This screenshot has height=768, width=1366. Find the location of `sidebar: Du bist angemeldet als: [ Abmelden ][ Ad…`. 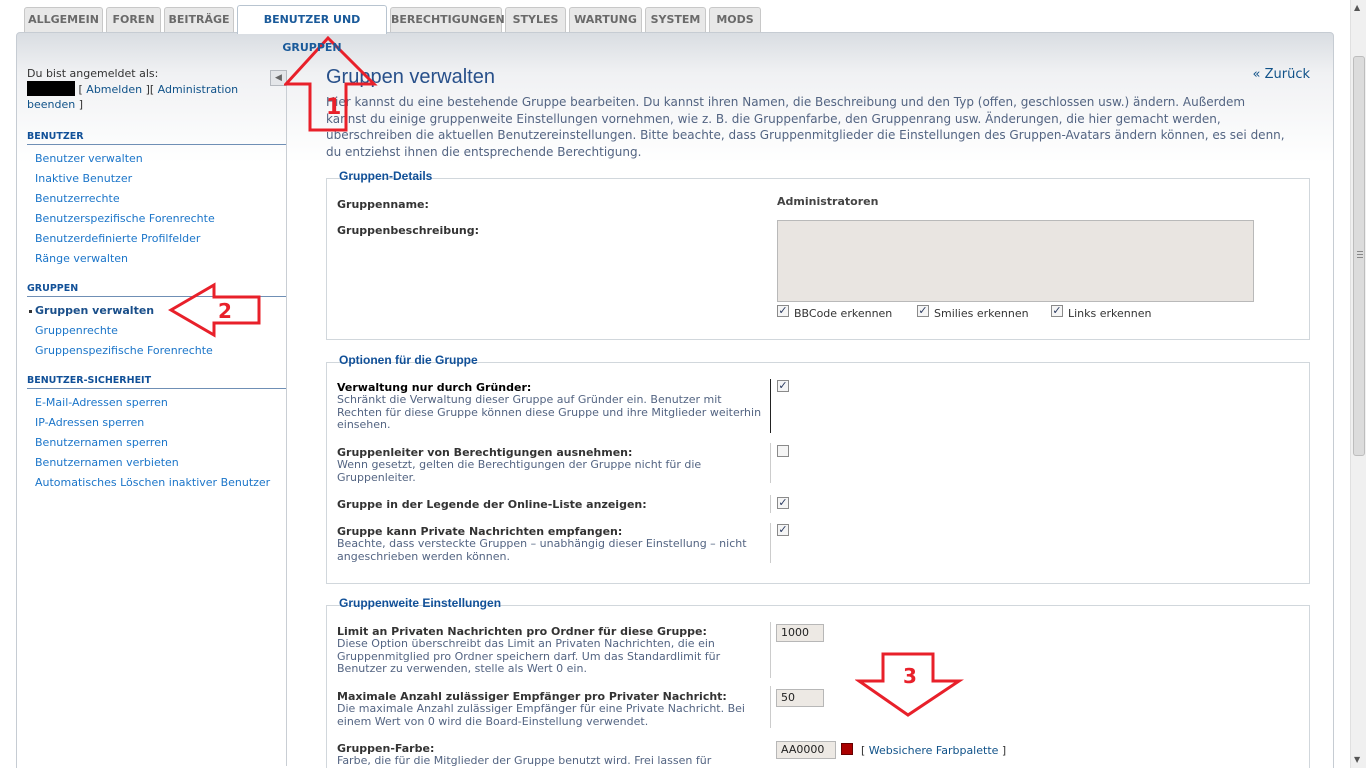

sidebar: Du bist angemeldet als: [ Abmelden ][ Ad… is located at coordinates (157, 279).